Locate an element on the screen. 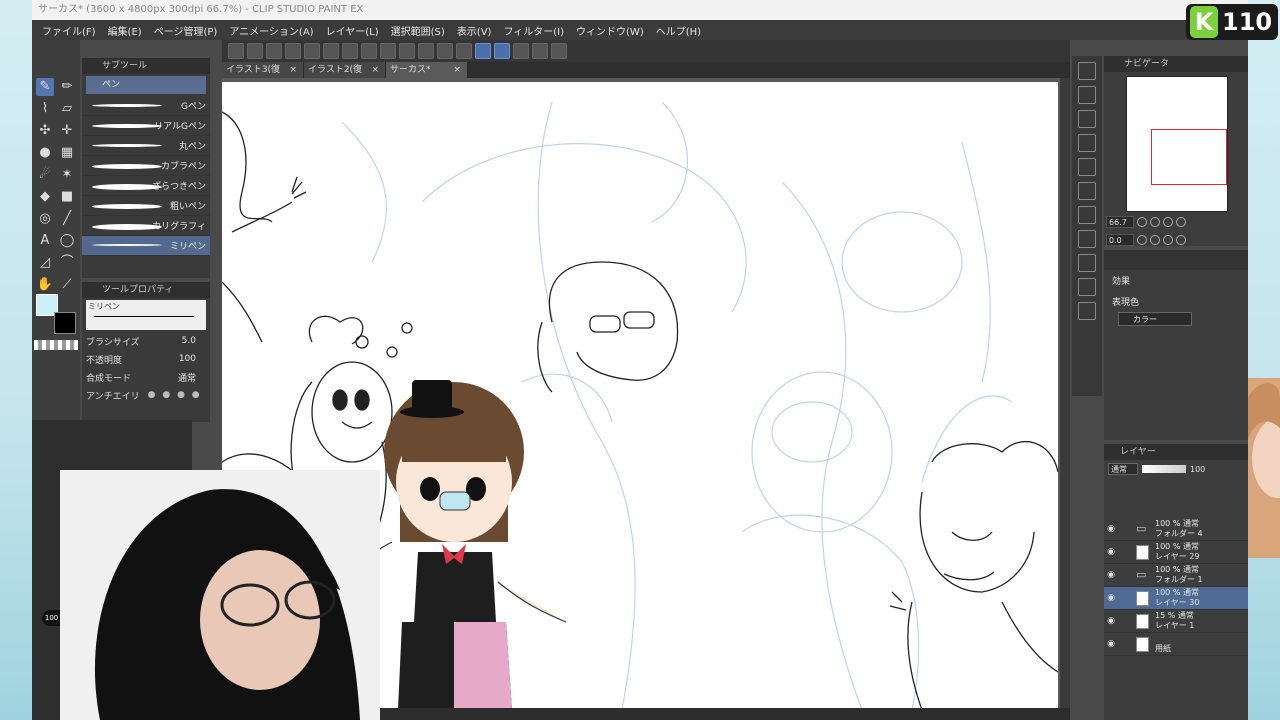  zoom-in-icon is located at coordinates (1155, 222).